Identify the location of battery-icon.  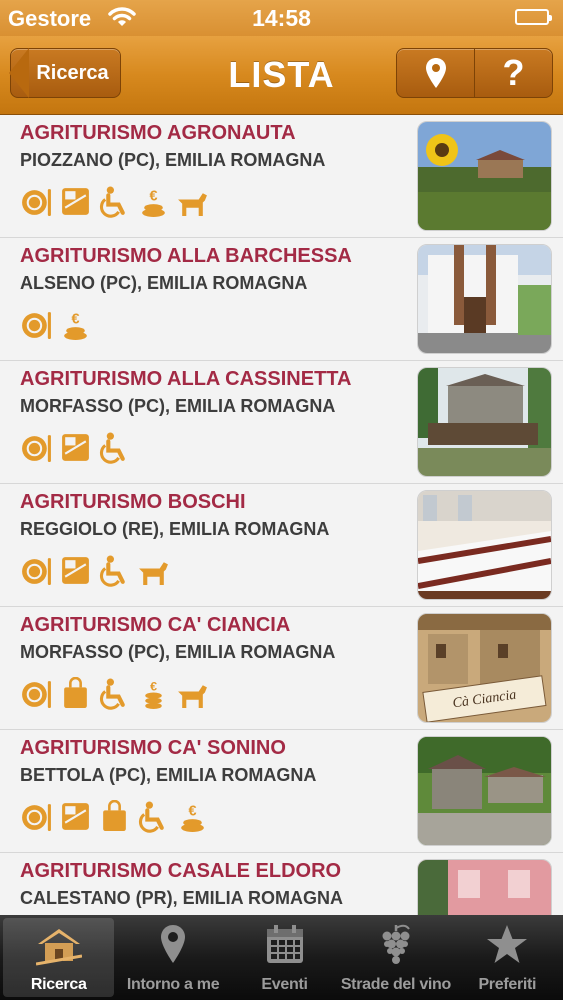
(533, 17).